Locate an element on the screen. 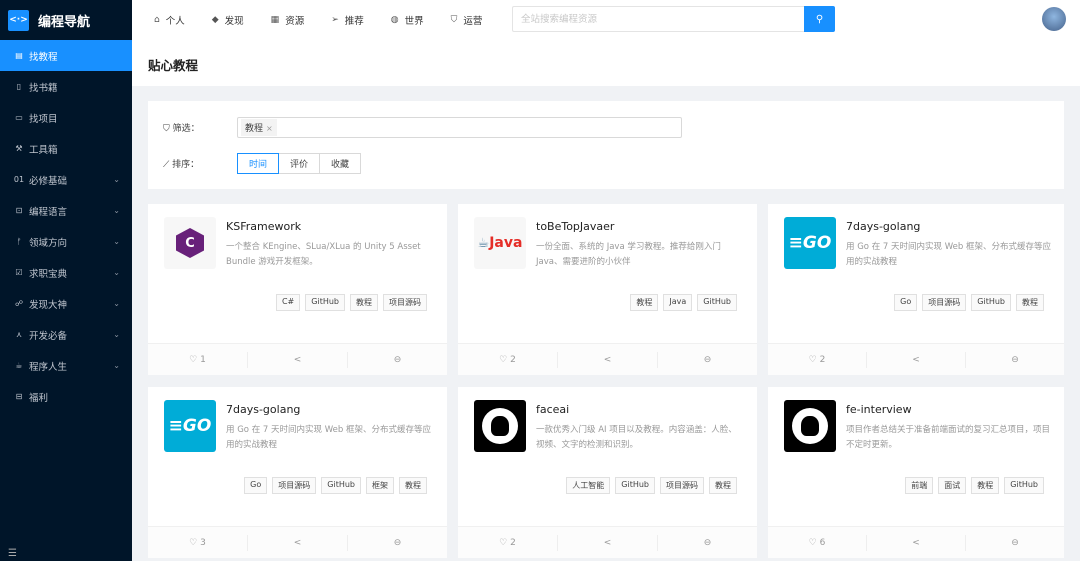 This screenshot has height=561, width=1080. sidebar-item-4: 01 必修基础 ⌄ is located at coordinates (66, 179).